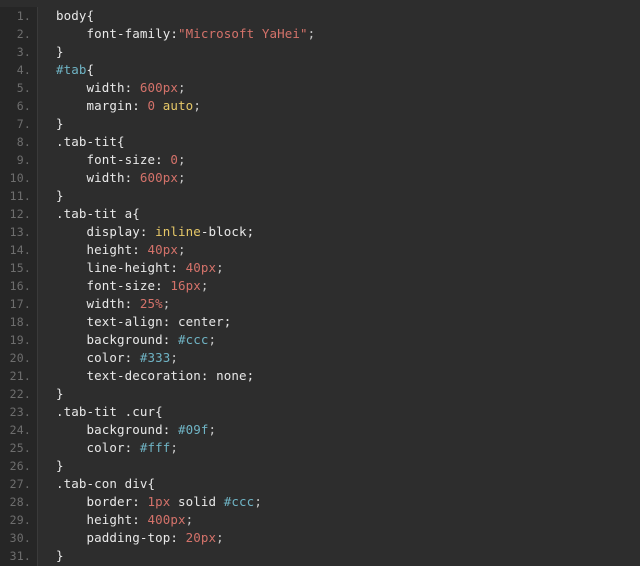 This screenshot has height=566, width=640. I want to click on line-number: 28., so click(20, 502).